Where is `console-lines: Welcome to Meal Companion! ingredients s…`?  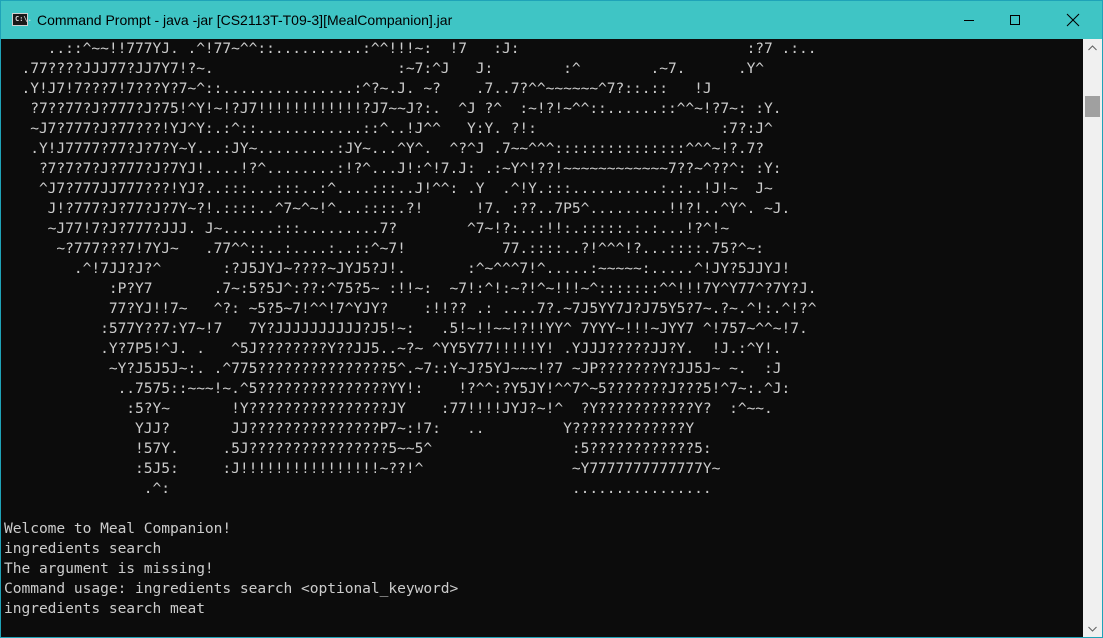 console-lines: Welcome to Meal Companion! ingredients s… is located at coordinates (230, 569).